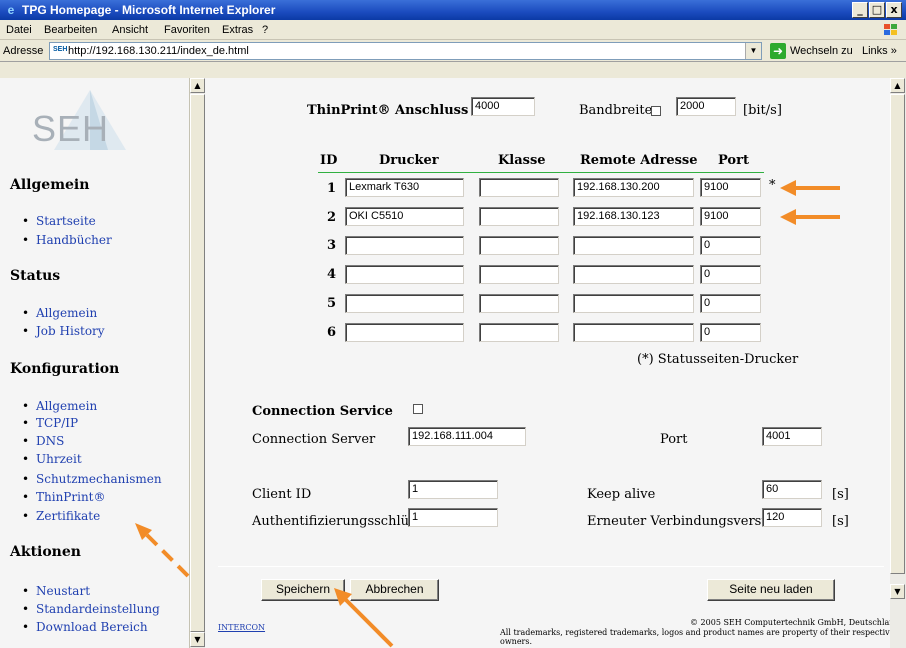 Image resolution: width=906 pixels, height=648 pixels. What do you see at coordinates (788, 217) in the screenshot?
I see `arrow-row2-head` at bounding box center [788, 217].